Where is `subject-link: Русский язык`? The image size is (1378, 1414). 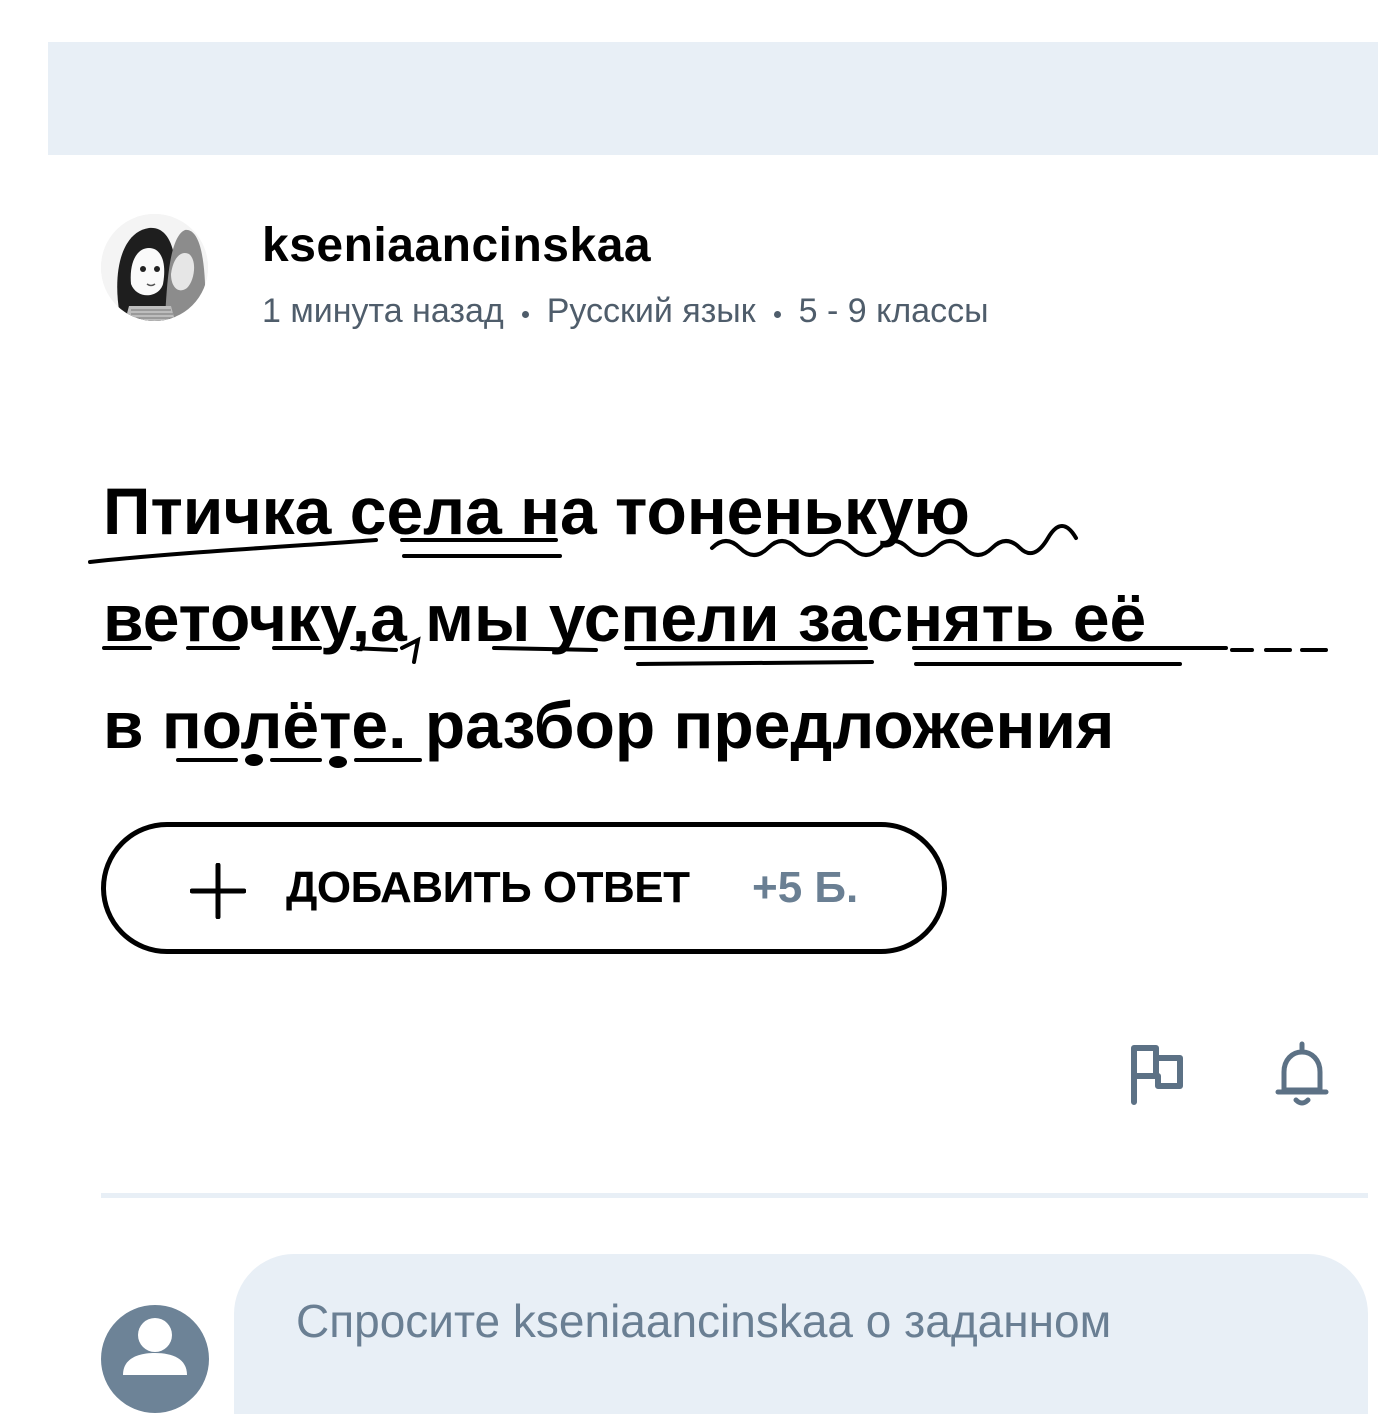 subject-link: Русский язык is located at coordinates (651, 311).